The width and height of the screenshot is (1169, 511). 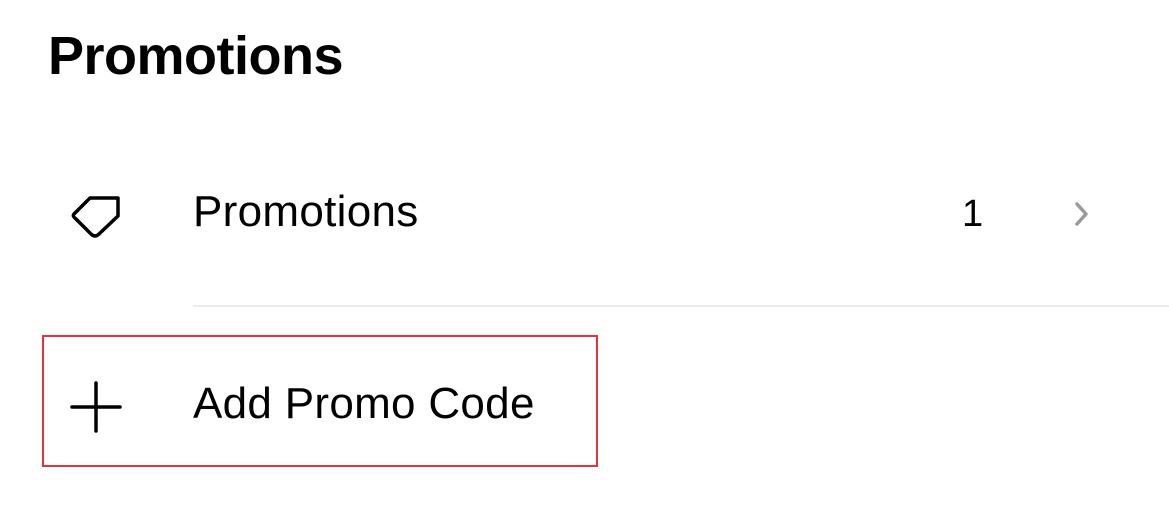 I want to click on row-divider, so click(x=681, y=306).